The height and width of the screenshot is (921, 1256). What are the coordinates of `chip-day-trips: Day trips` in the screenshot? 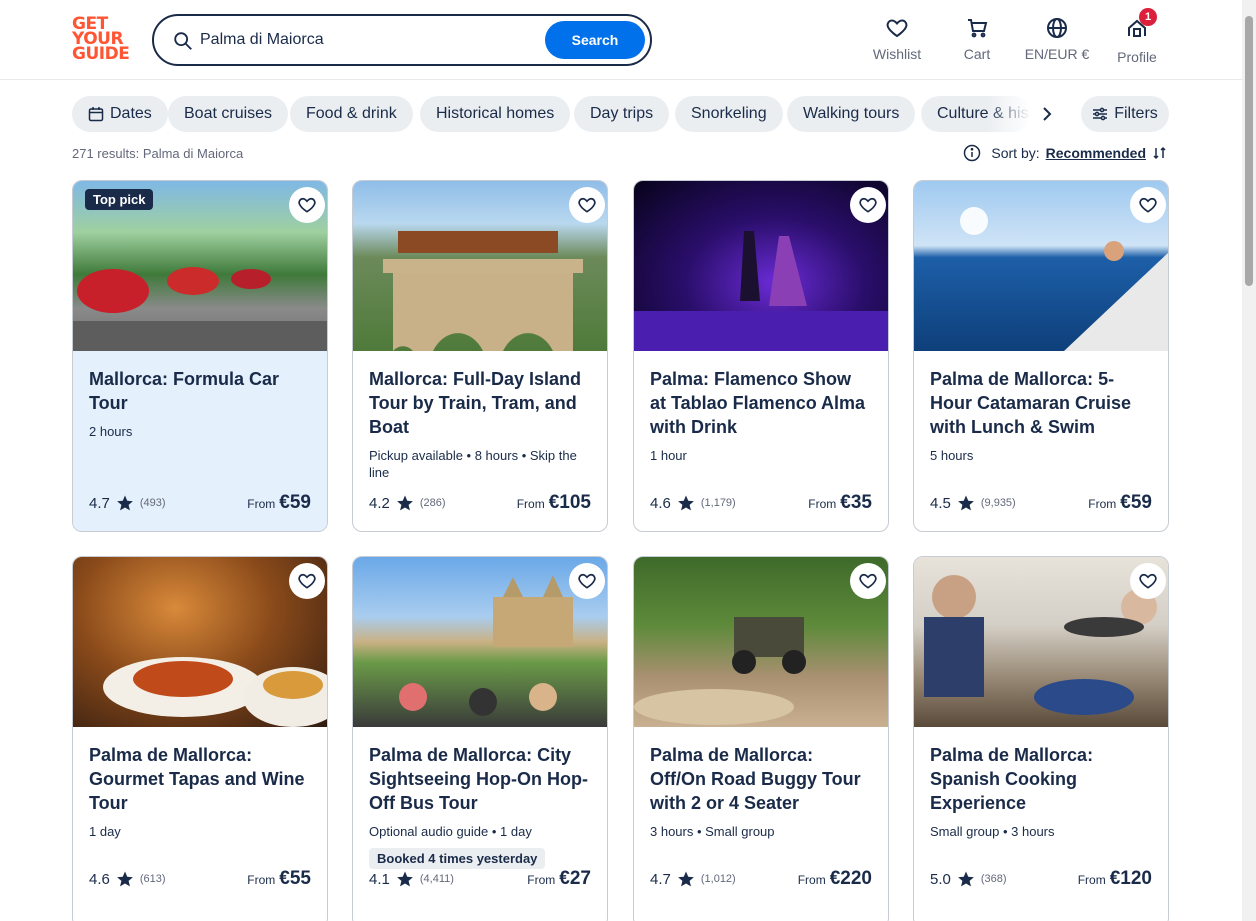 It's located at (622, 114).